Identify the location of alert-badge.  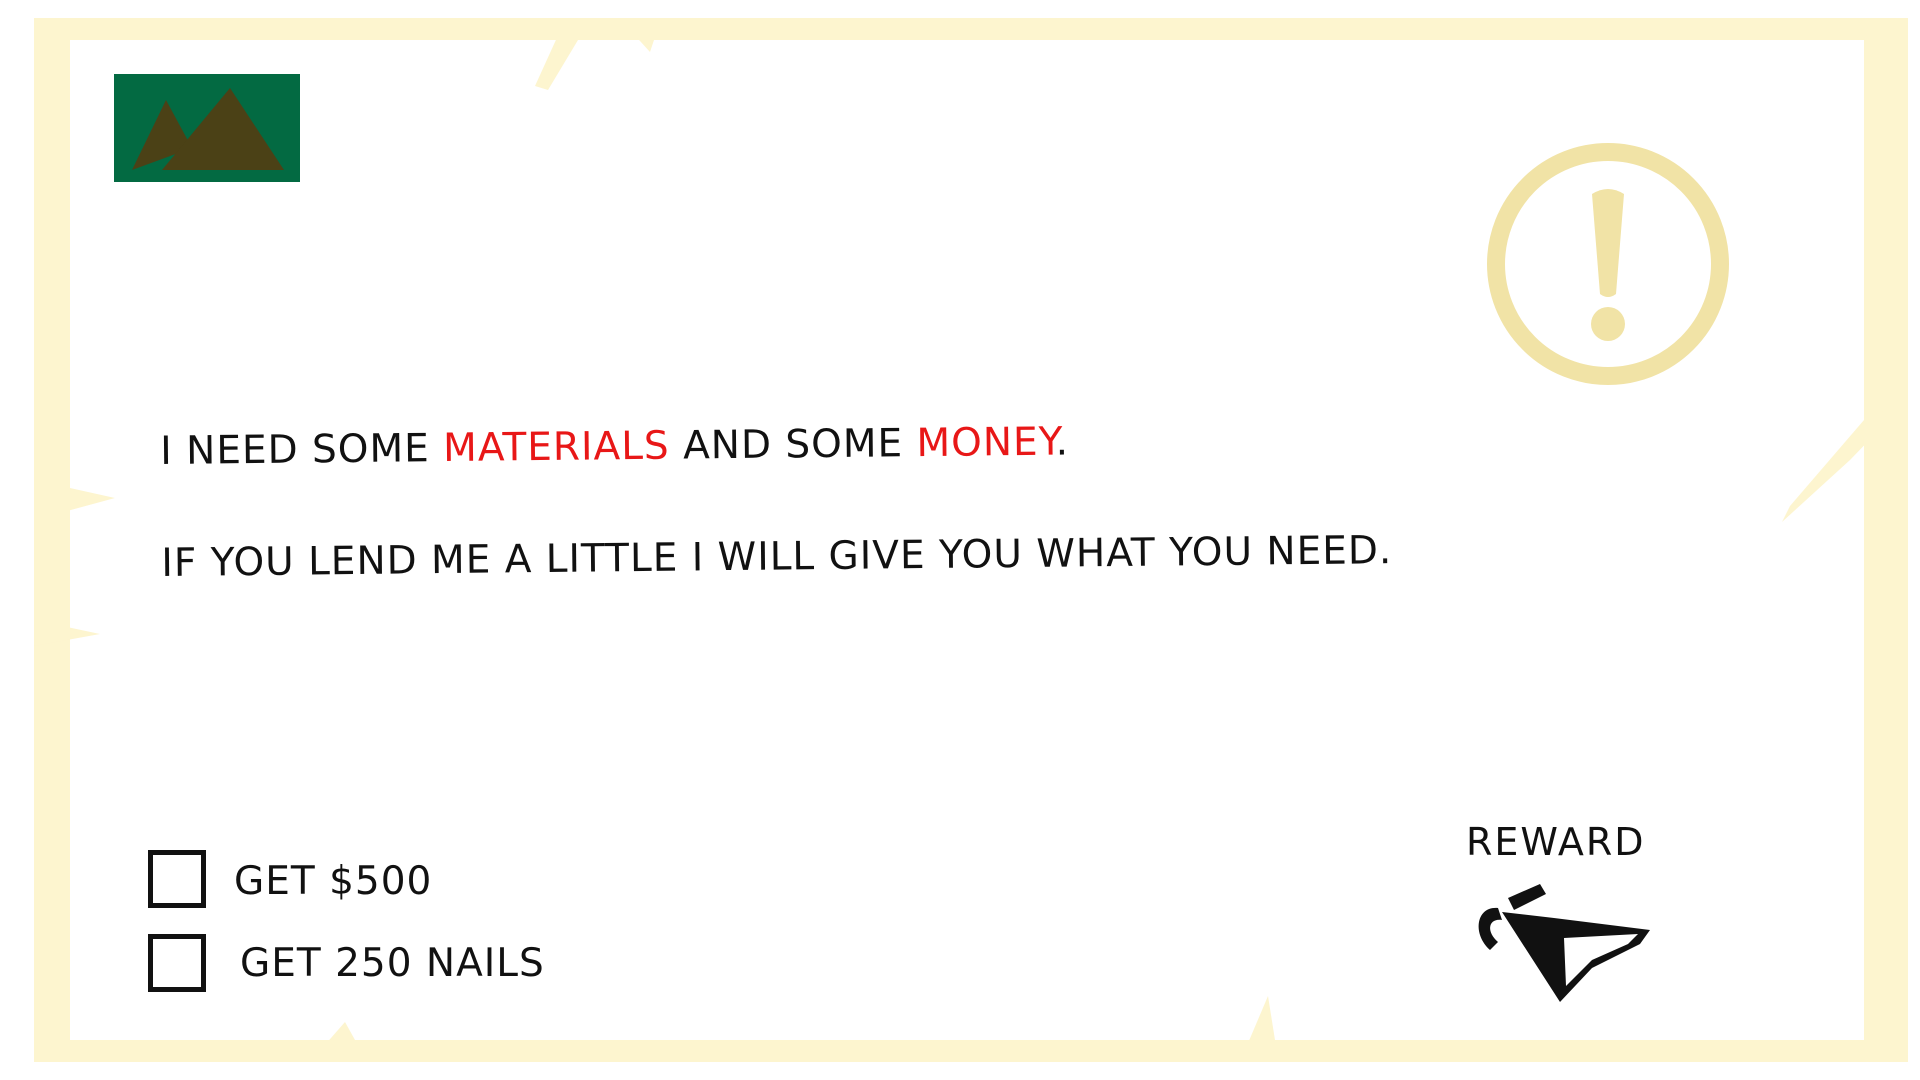
(1608, 264).